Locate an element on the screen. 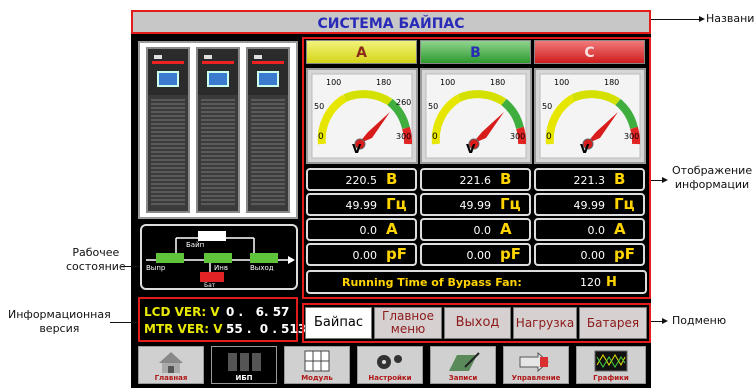 Image resolution: width=754 pixels, height=388 pixels. submenu-bypass: Байпас is located at coordinates (338, 323).